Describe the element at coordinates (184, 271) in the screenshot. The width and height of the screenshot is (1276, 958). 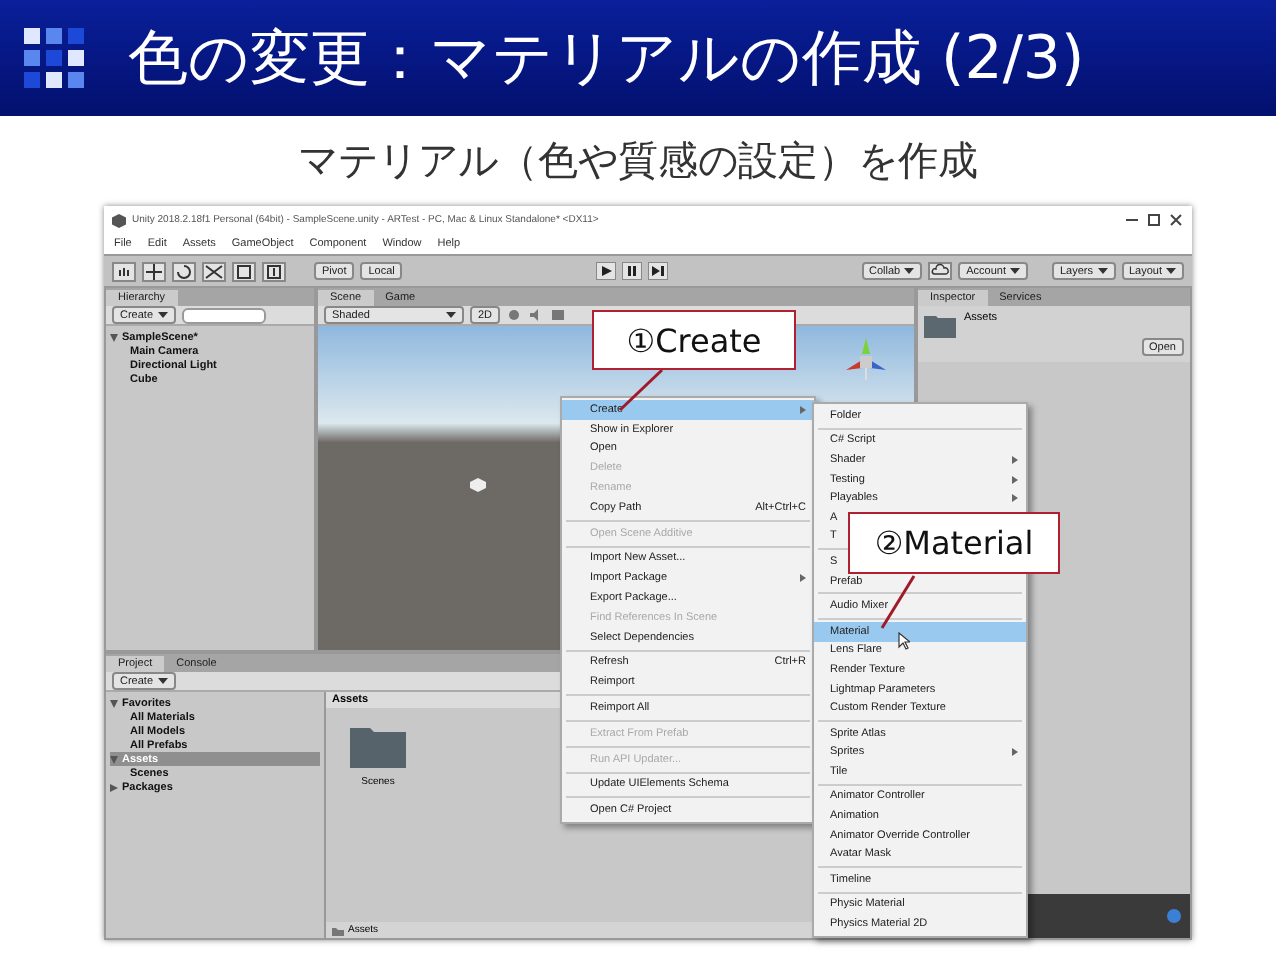
I see `rotate-tool-icon` at that location.